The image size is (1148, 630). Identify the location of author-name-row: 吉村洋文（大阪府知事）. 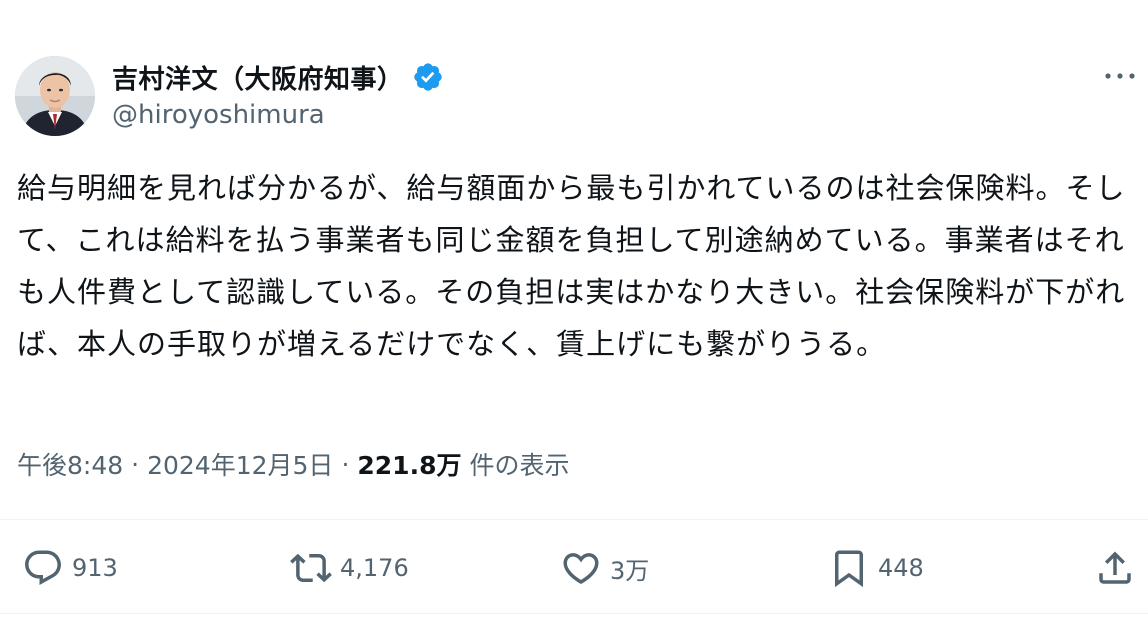
(278, 77).